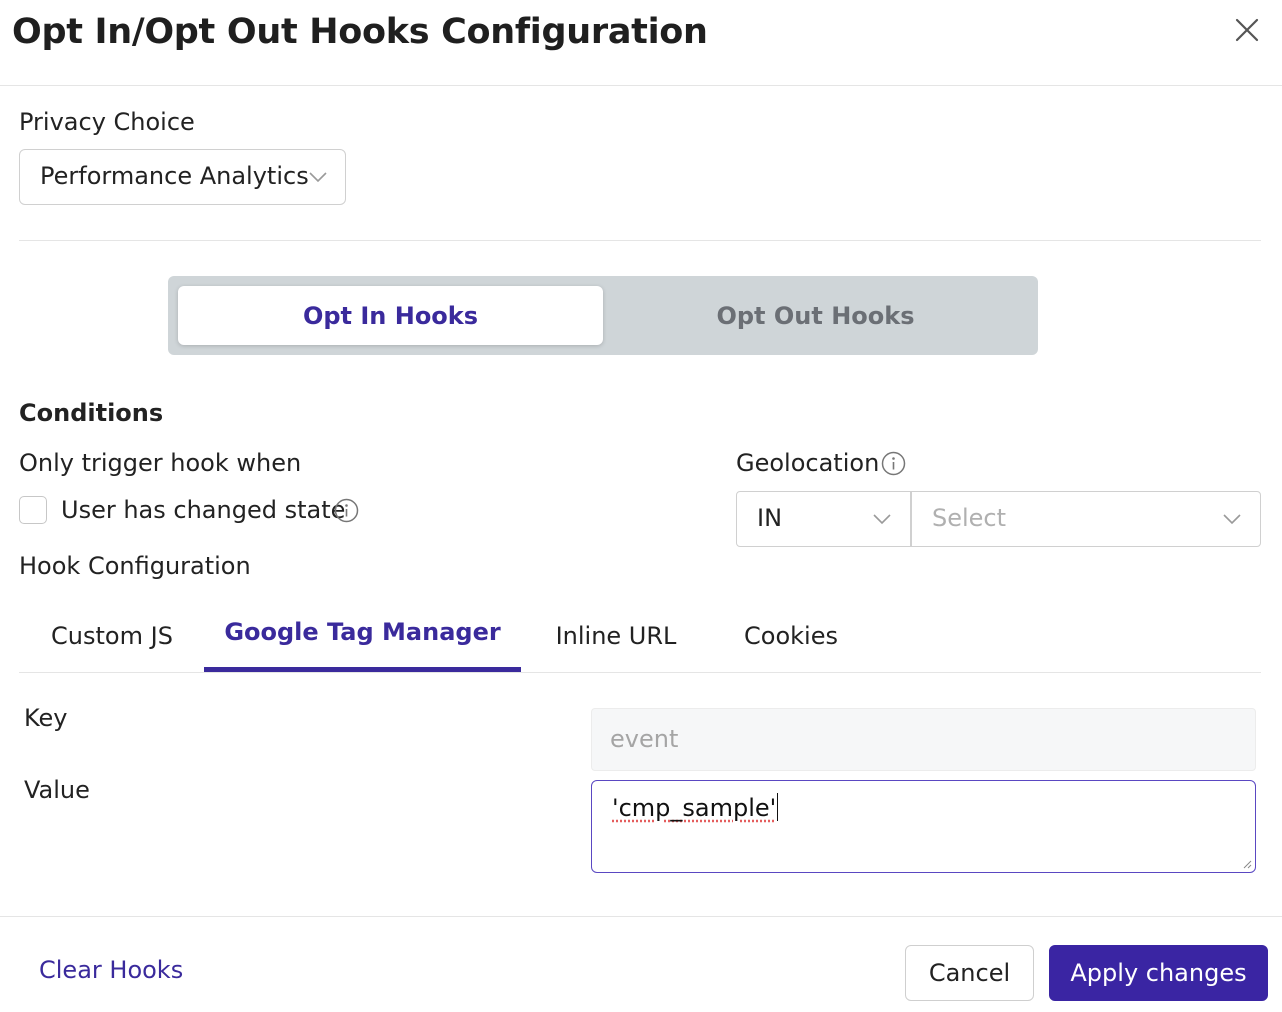 The height and width of the screenshot is (1012, 1282). I want to click on hook-type-toggle: Opt In Hooks Opt Out Hooks, so click(603, 315).